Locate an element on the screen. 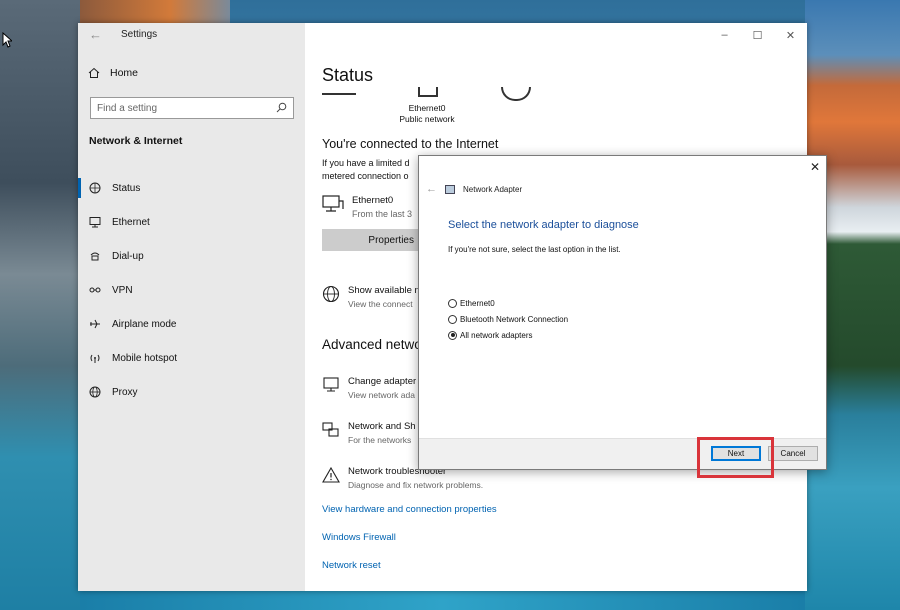  section-title: Network & Internet is located at coordinates (136, 141).